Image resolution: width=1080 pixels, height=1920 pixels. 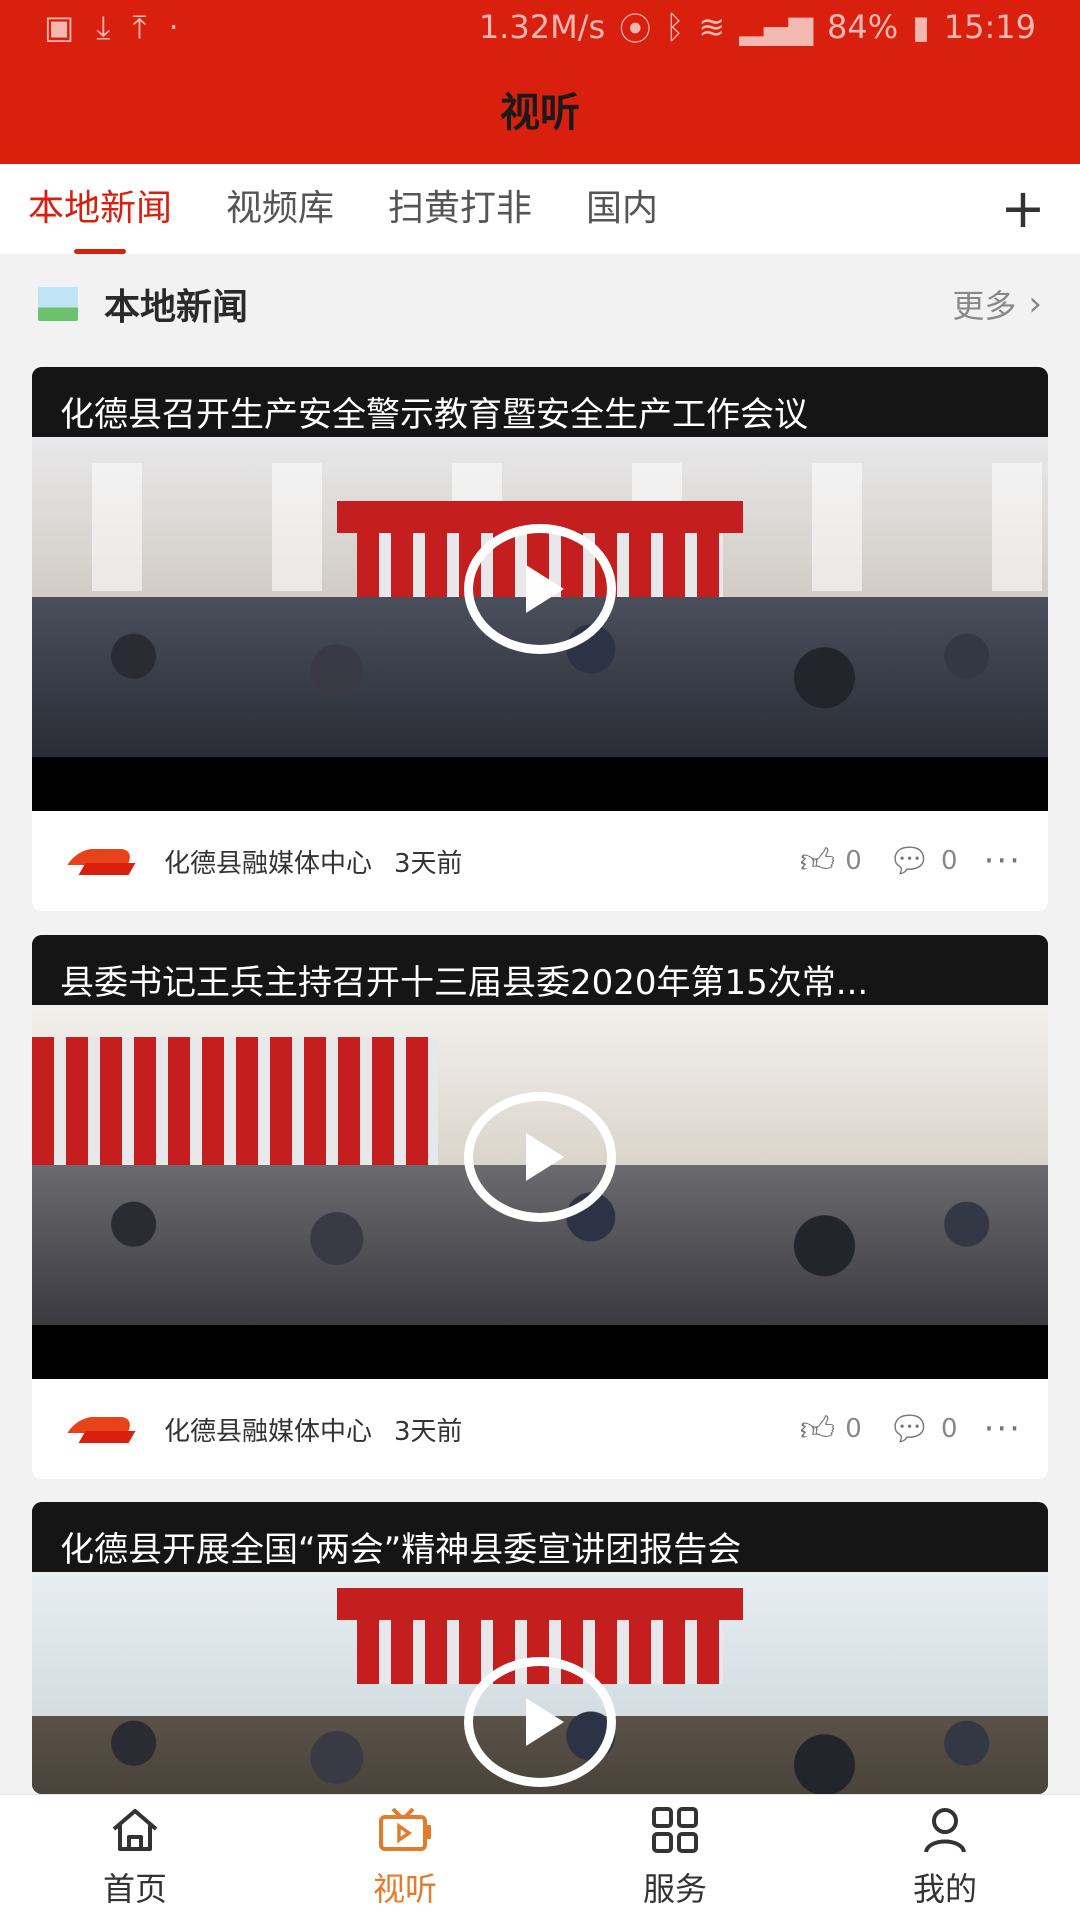 I want to click on channel-tabs: 本地新闻 视频库 扫黄打非 国内 +, so click(x=540, y=209).